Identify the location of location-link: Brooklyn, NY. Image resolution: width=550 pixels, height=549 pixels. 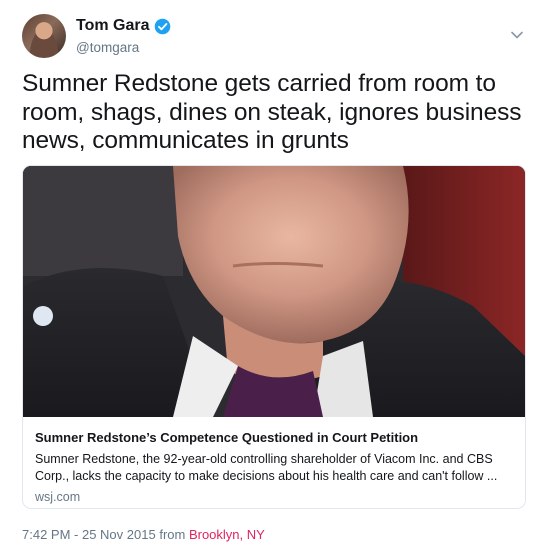
(227, 534).